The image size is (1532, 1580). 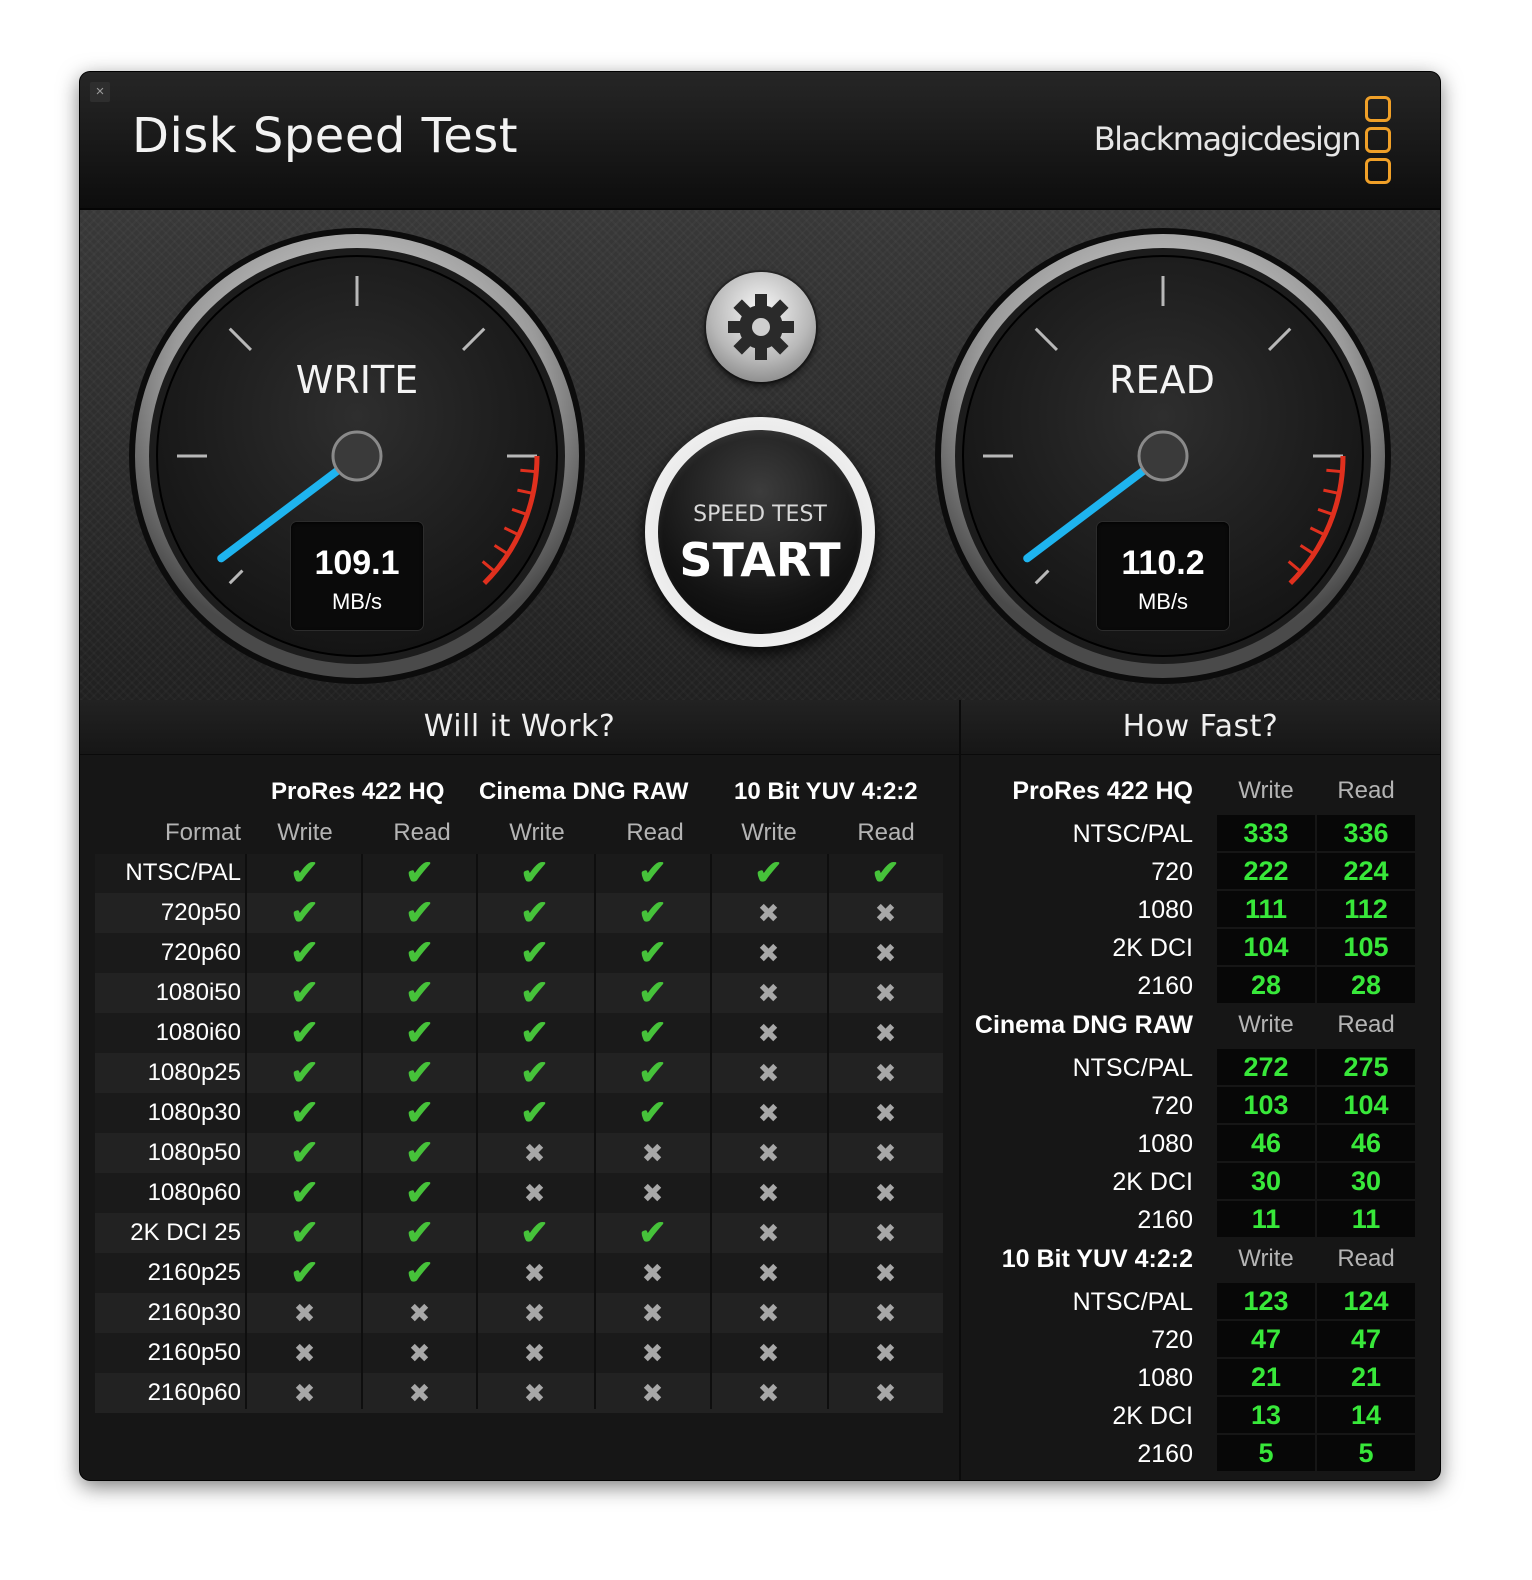 What do you see at coordinates (760, 141) in the screenshot?
I see `title-bar: × Disk Speed Test Blackmagicdesign` at bounding box center [760, 141].